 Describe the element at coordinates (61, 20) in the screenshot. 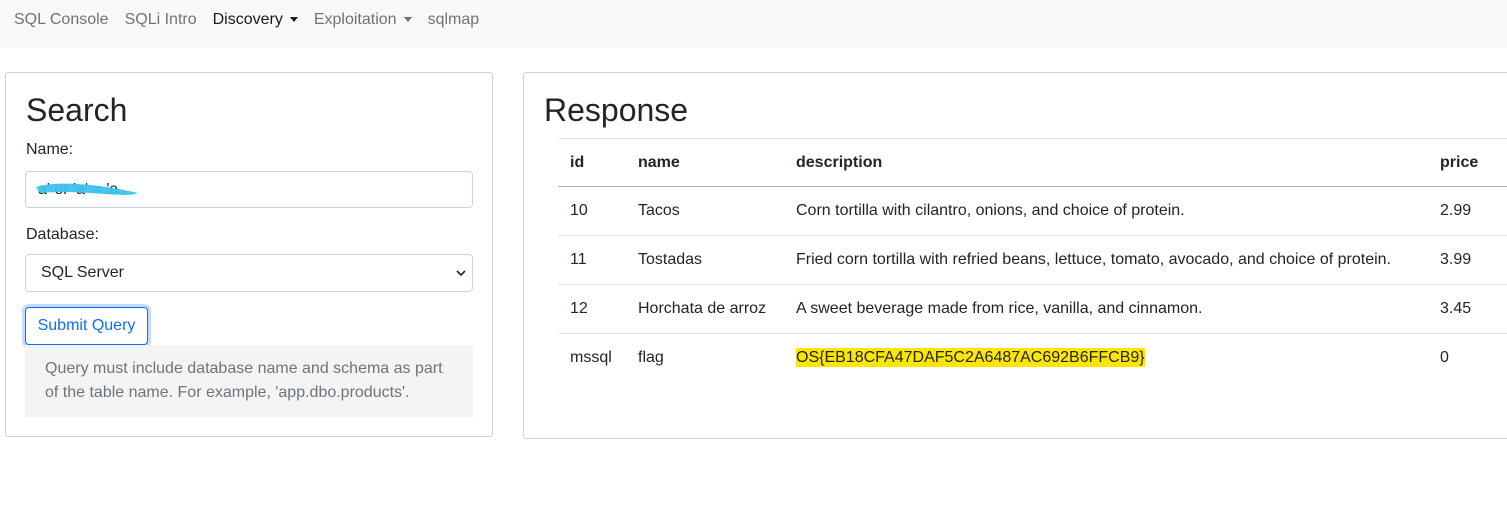

I see `nav-sql-console: SQL Console` at that location.